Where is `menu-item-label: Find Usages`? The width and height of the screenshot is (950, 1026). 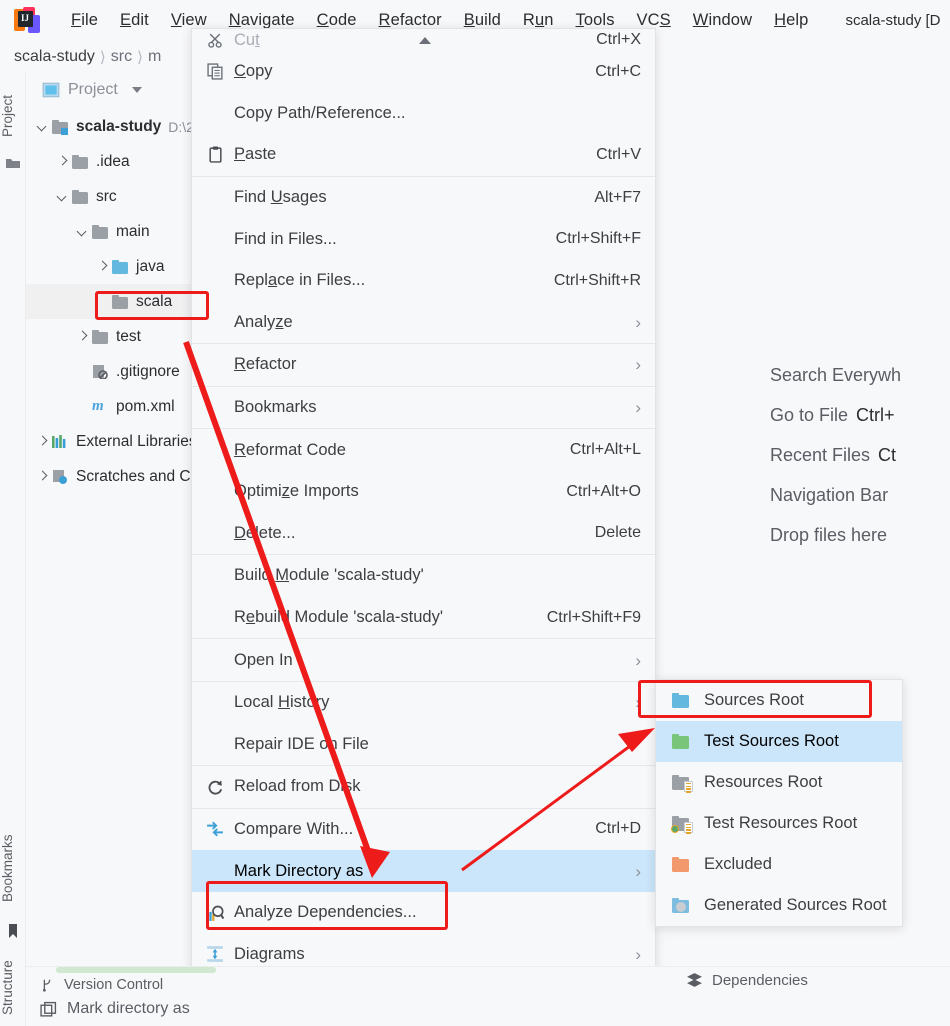
menu-item-label: Find Usages is located at coordinates (280, 197).